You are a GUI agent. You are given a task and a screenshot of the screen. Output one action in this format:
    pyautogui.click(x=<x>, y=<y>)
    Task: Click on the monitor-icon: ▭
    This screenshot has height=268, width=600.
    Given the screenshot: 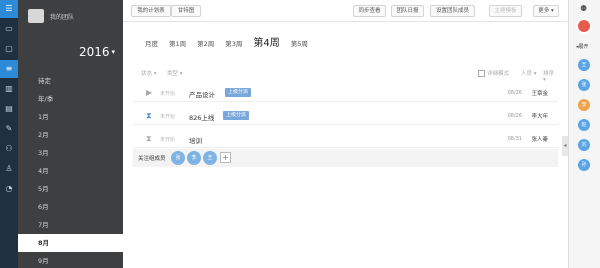 What is the action you would take?
    pyautogui.click(x=9, y=29)
    